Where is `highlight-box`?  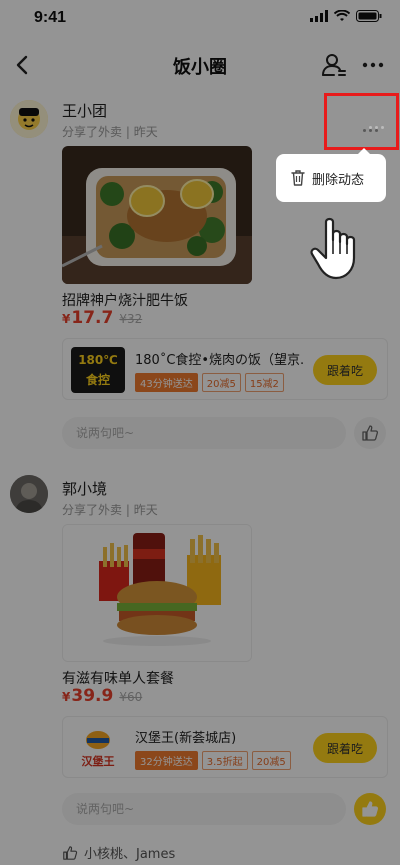
highlight-box is located at coordinates (361, 121).